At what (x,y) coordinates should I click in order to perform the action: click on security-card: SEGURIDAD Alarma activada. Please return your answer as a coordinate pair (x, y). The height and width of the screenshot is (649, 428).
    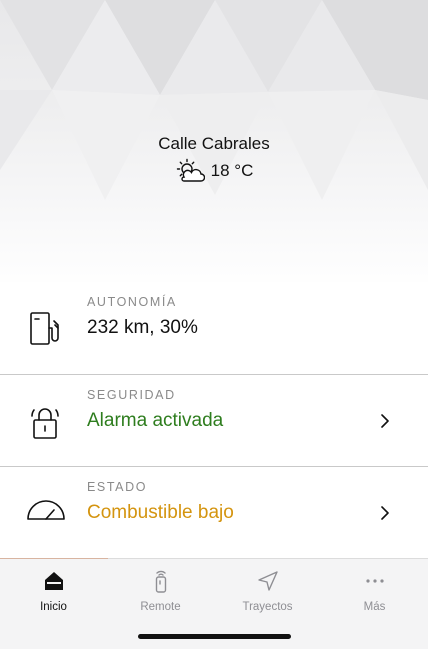
    Looking at the image, I should click on (214, 421).